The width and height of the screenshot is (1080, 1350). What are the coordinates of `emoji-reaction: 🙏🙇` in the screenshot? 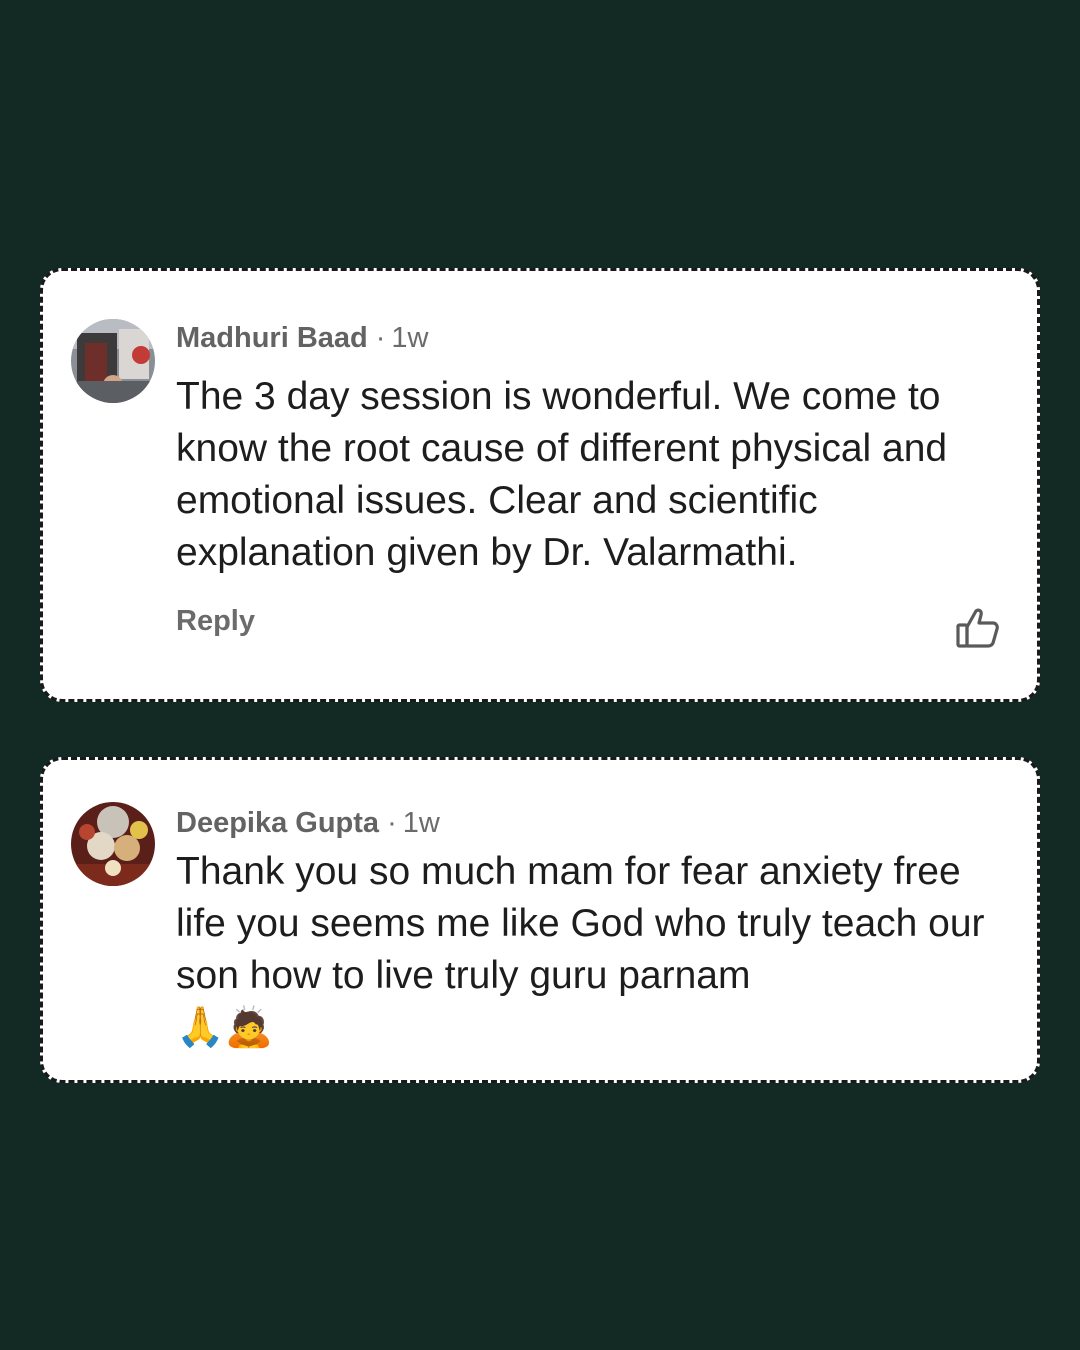 It's located at (225, 1027).